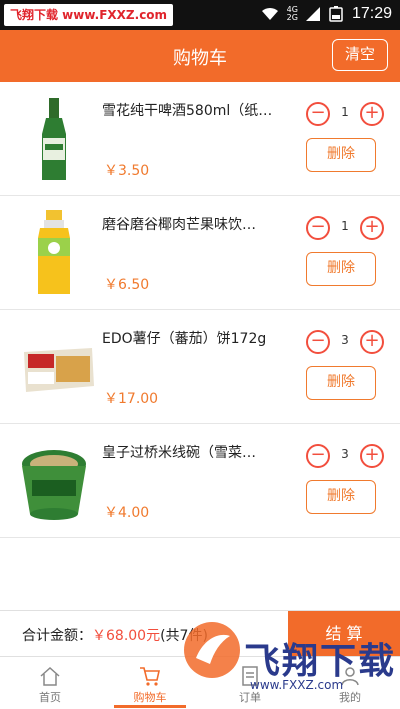  What do you see at coordinates (127, 513) in the screenshot?
I see `product-price: ￥4.00` at bounding box center [127, 513].